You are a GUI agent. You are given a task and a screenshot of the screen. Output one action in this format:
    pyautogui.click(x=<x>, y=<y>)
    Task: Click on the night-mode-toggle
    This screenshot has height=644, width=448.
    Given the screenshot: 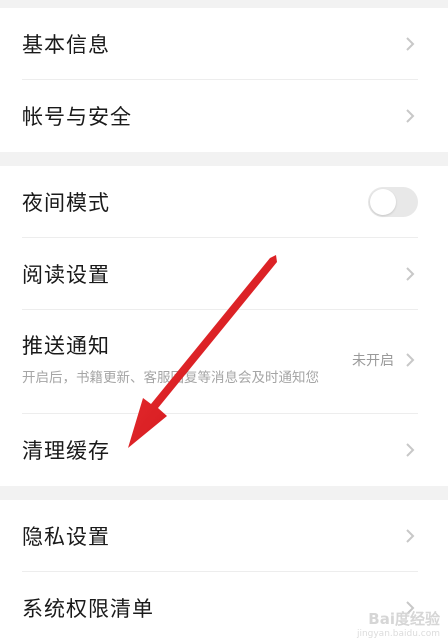 What is the action you would take?
    pyautogui.click(x=393, y=202)
    